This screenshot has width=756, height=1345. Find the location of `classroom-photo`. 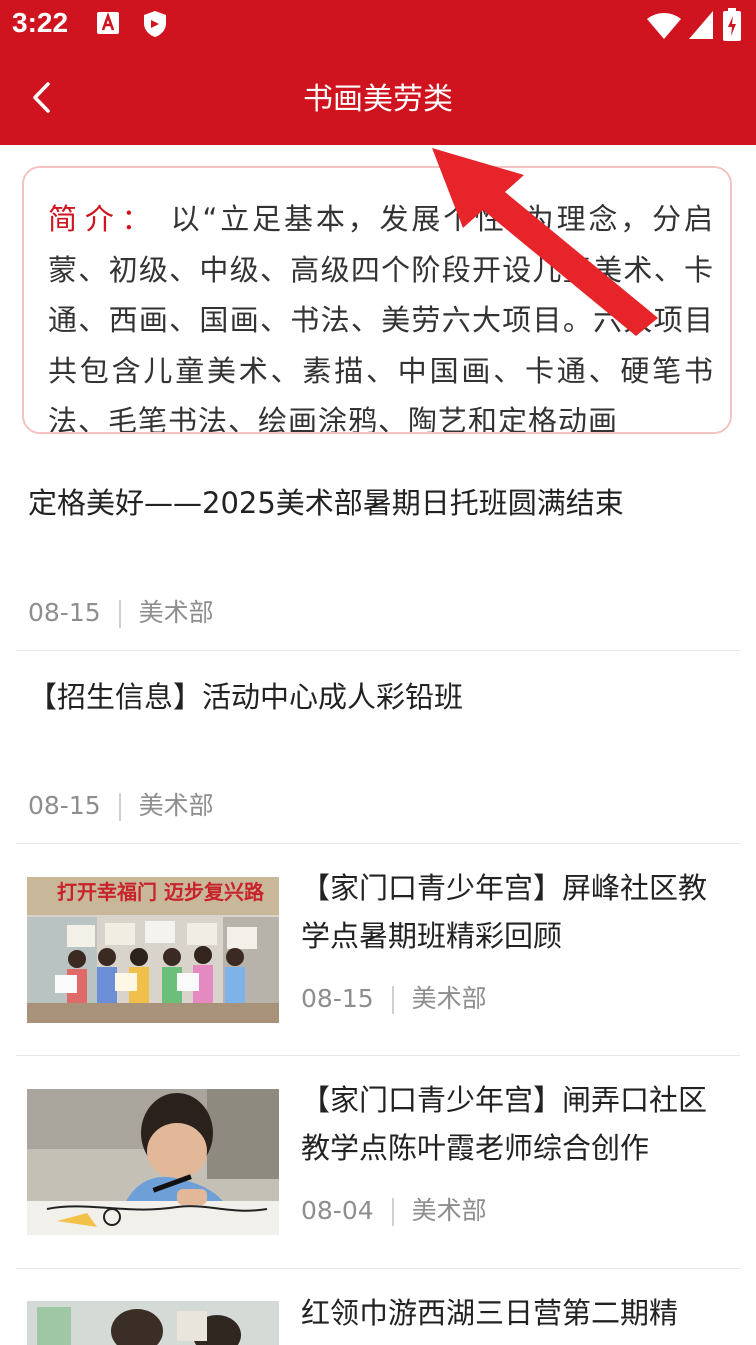

classroom-photo is located at coordinates (153, 1323).